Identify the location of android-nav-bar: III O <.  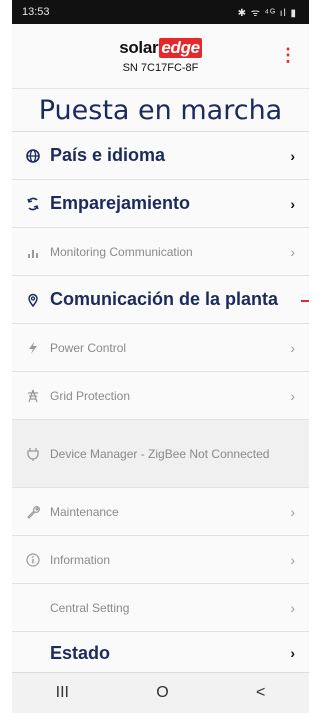
(160, 692).